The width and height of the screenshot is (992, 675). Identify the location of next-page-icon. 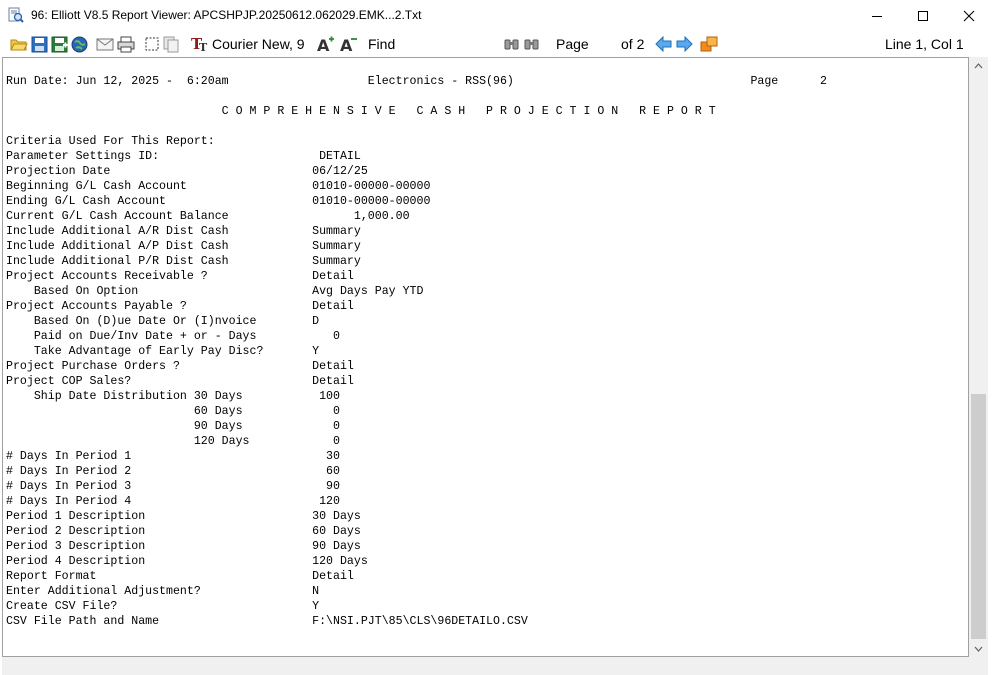
(684, 44).